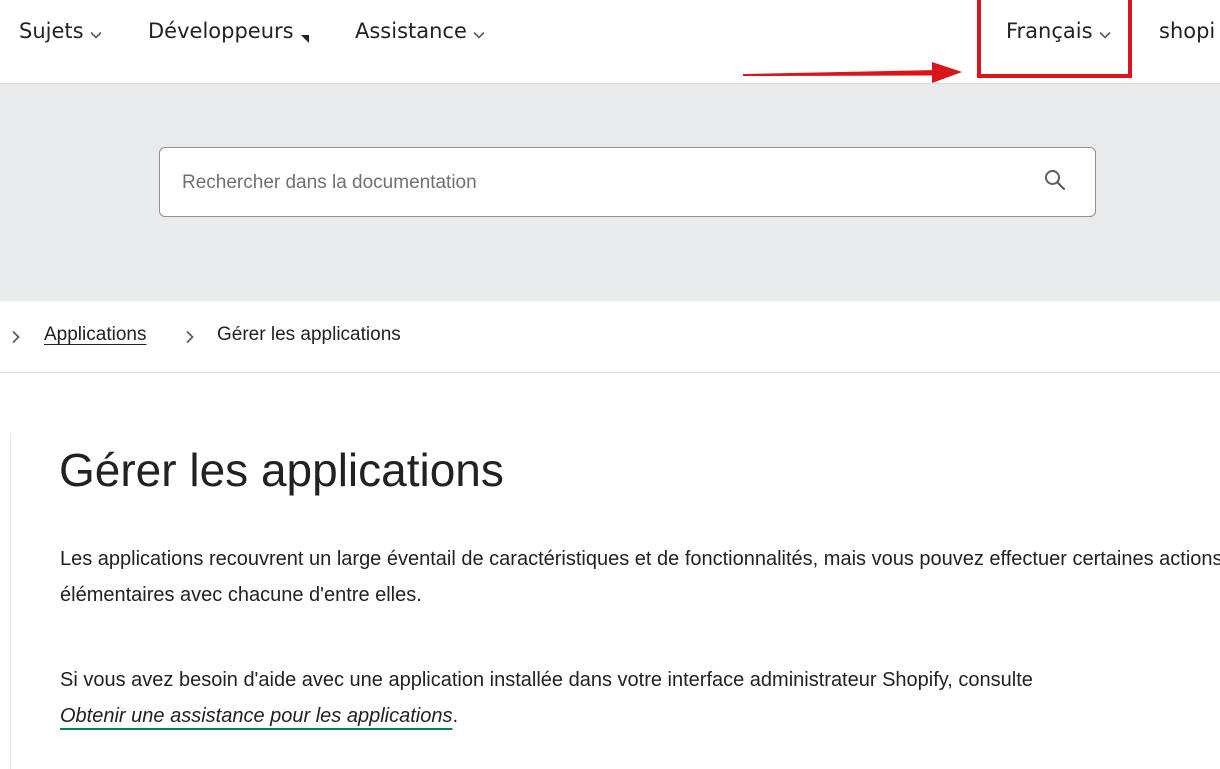 The height and width of the screenshot is (769, 1220). I want to click on search-icon, so click(1055, 182).